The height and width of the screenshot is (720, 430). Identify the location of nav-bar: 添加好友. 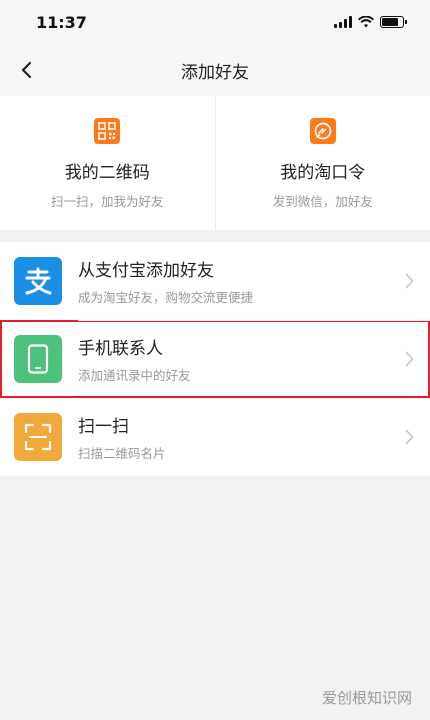
(215, 70).